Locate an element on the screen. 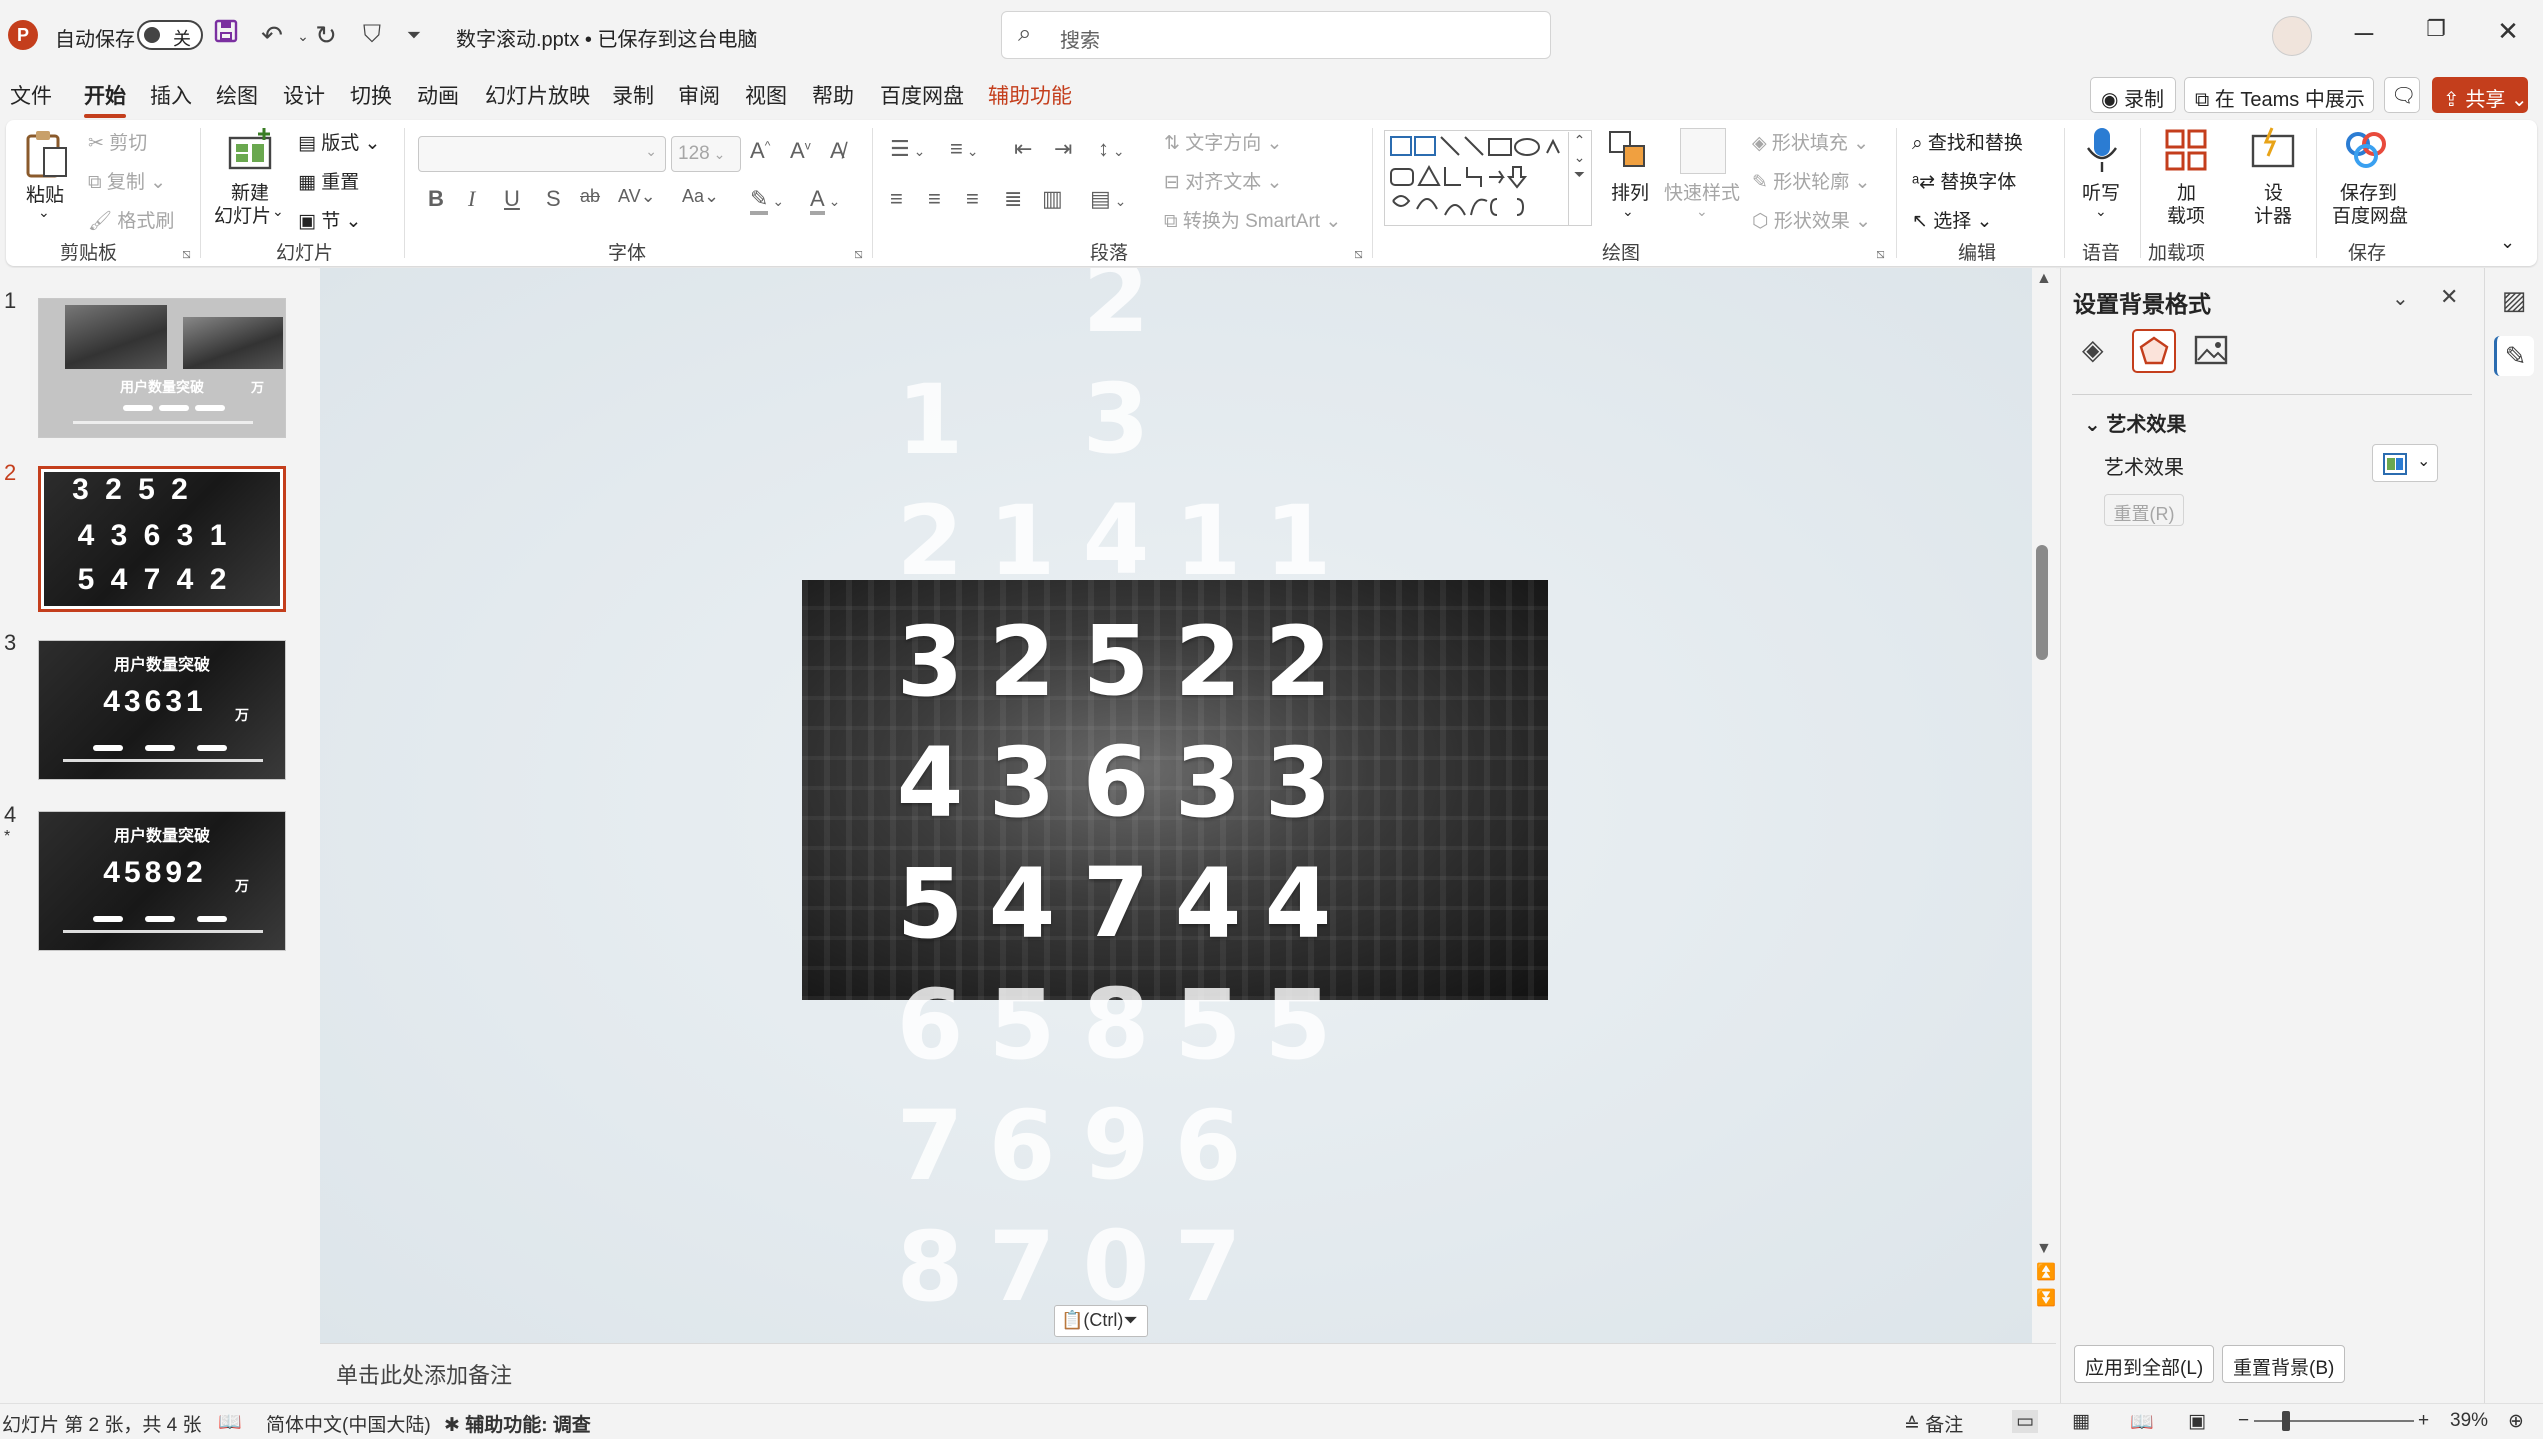  zoom-level: 39% is located at coordinates (2469, 1421).